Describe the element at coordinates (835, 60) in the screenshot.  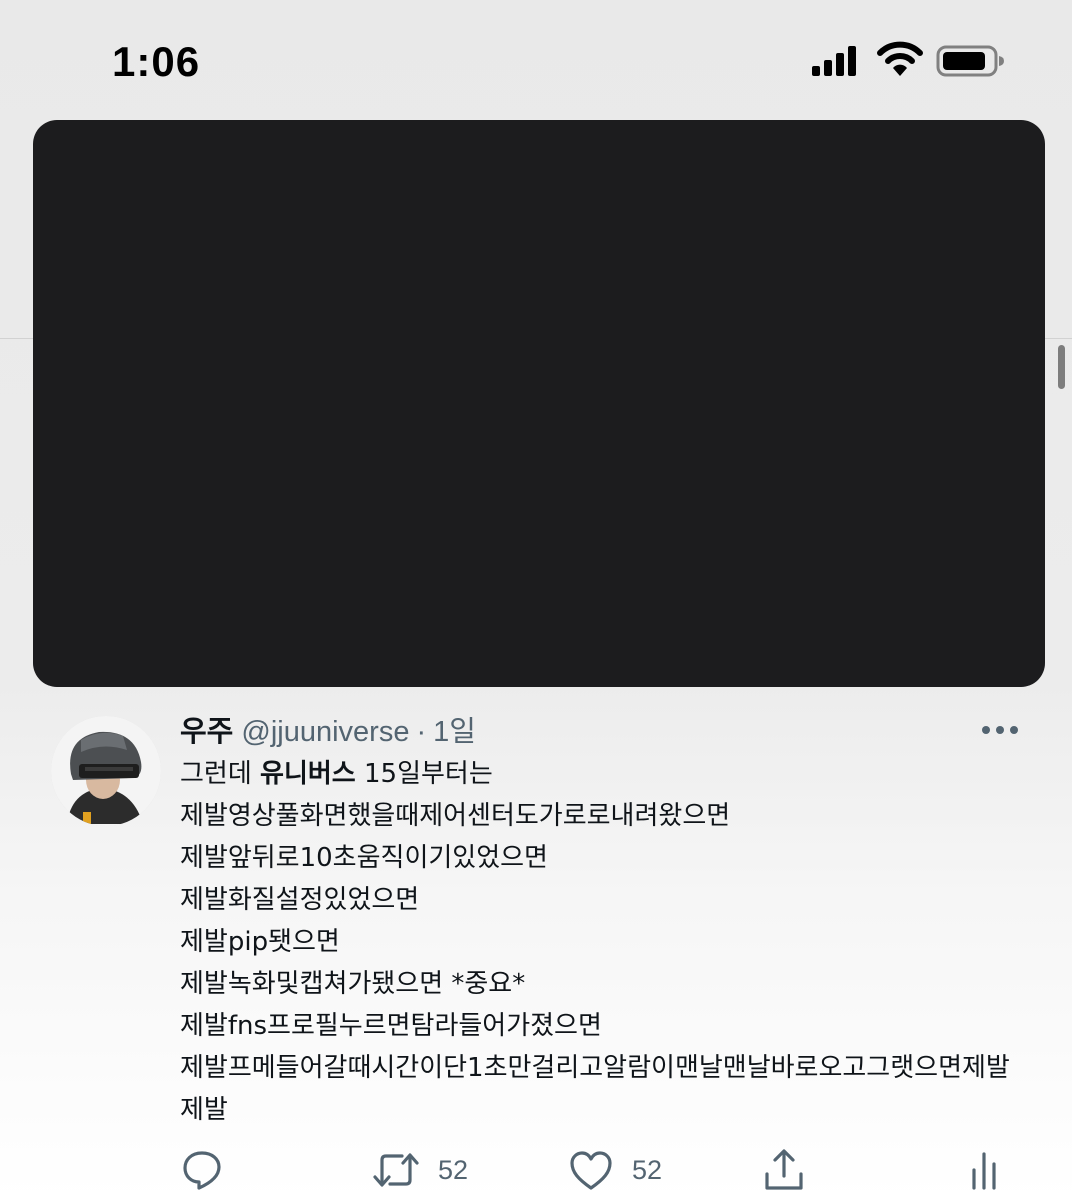
I see `cellular-signal-icon` at that location.